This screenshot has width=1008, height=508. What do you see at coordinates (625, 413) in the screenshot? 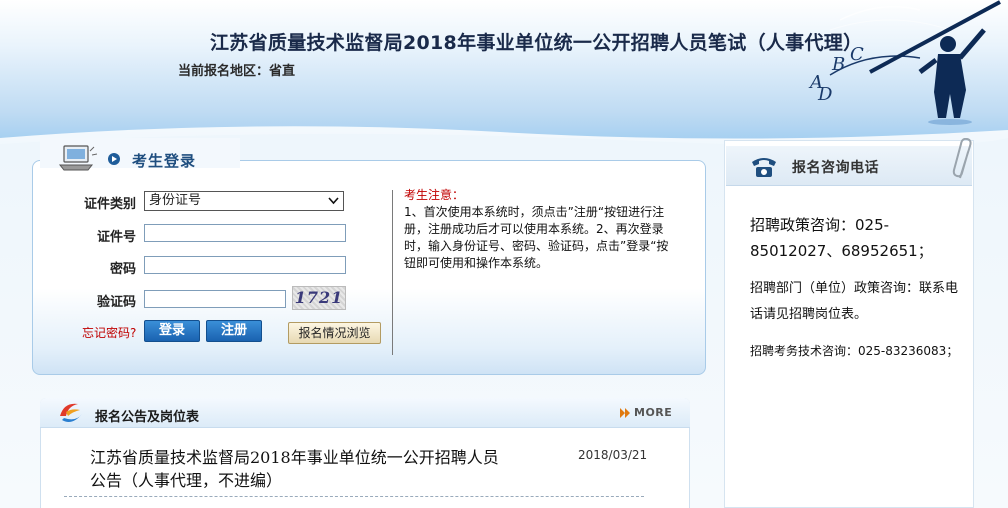
I see `double-chevron-right-icon` at bounding box center [625, 413].